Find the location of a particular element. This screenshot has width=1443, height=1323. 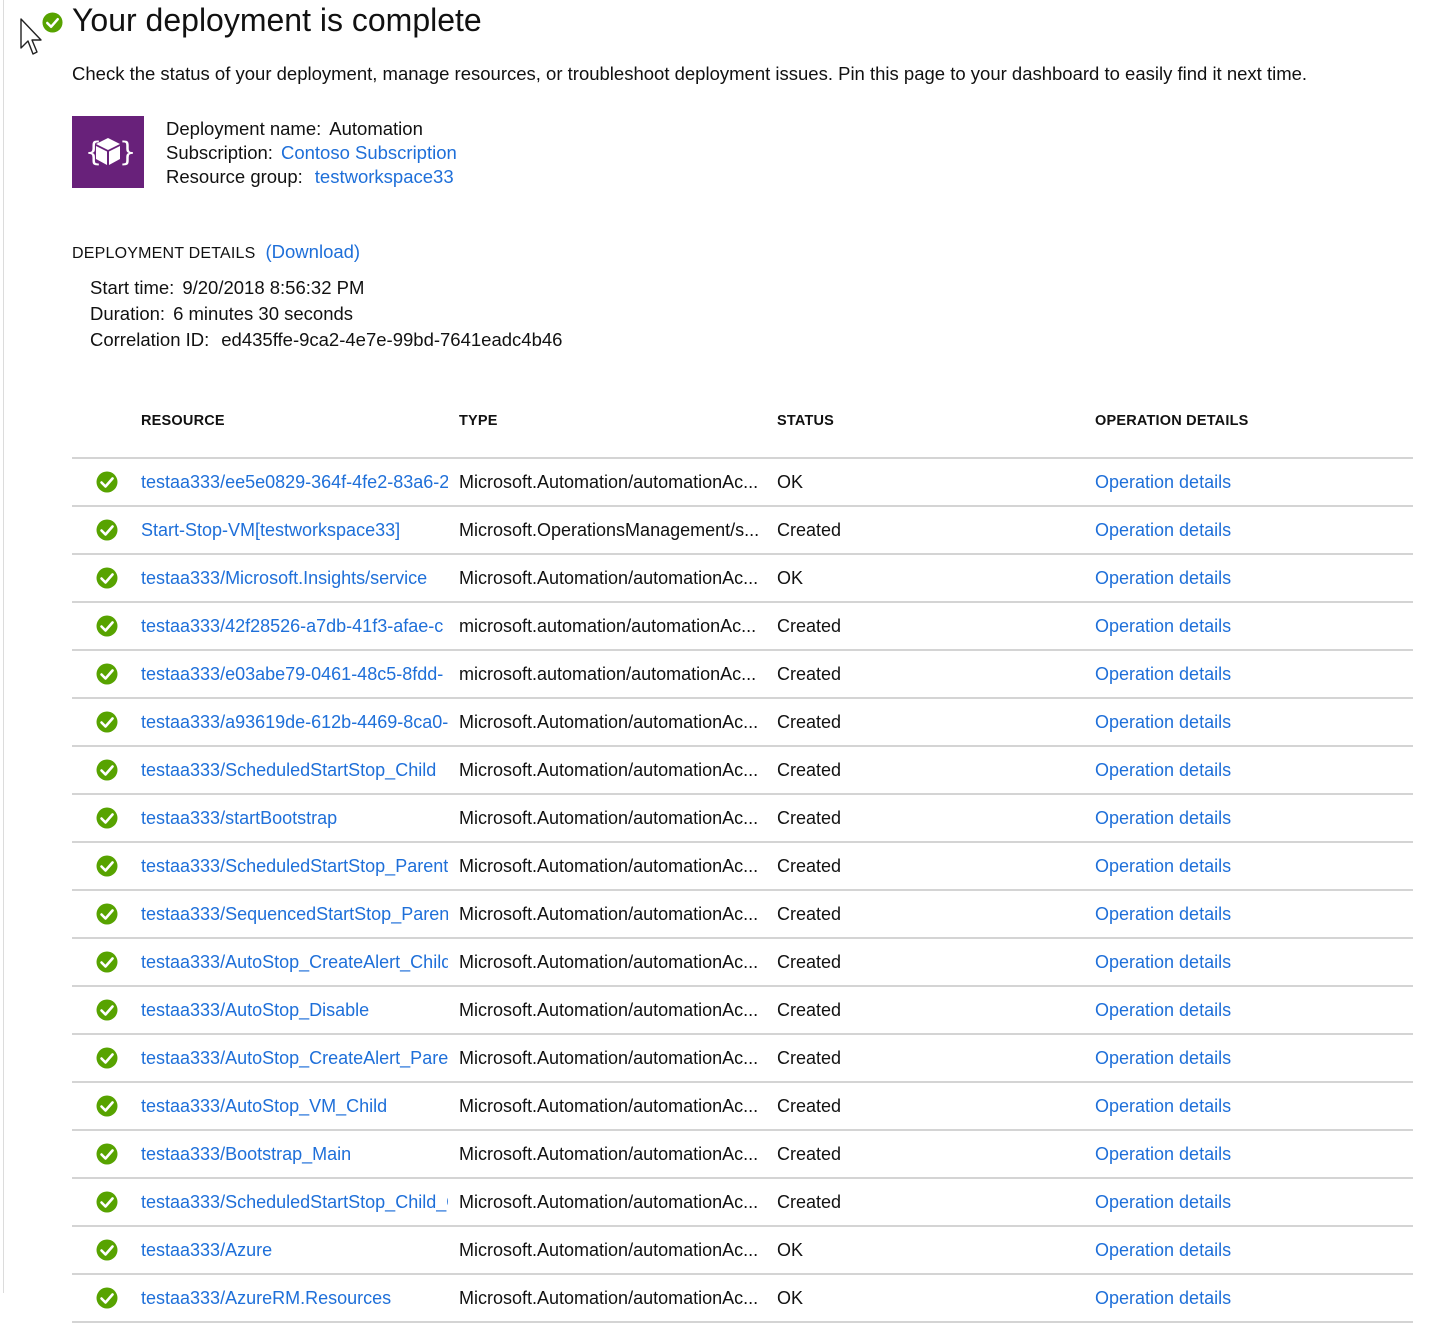

resource-link: testaa333/e03abe79-0461-48c5-8fdd- is located at coordinates (294, 674).